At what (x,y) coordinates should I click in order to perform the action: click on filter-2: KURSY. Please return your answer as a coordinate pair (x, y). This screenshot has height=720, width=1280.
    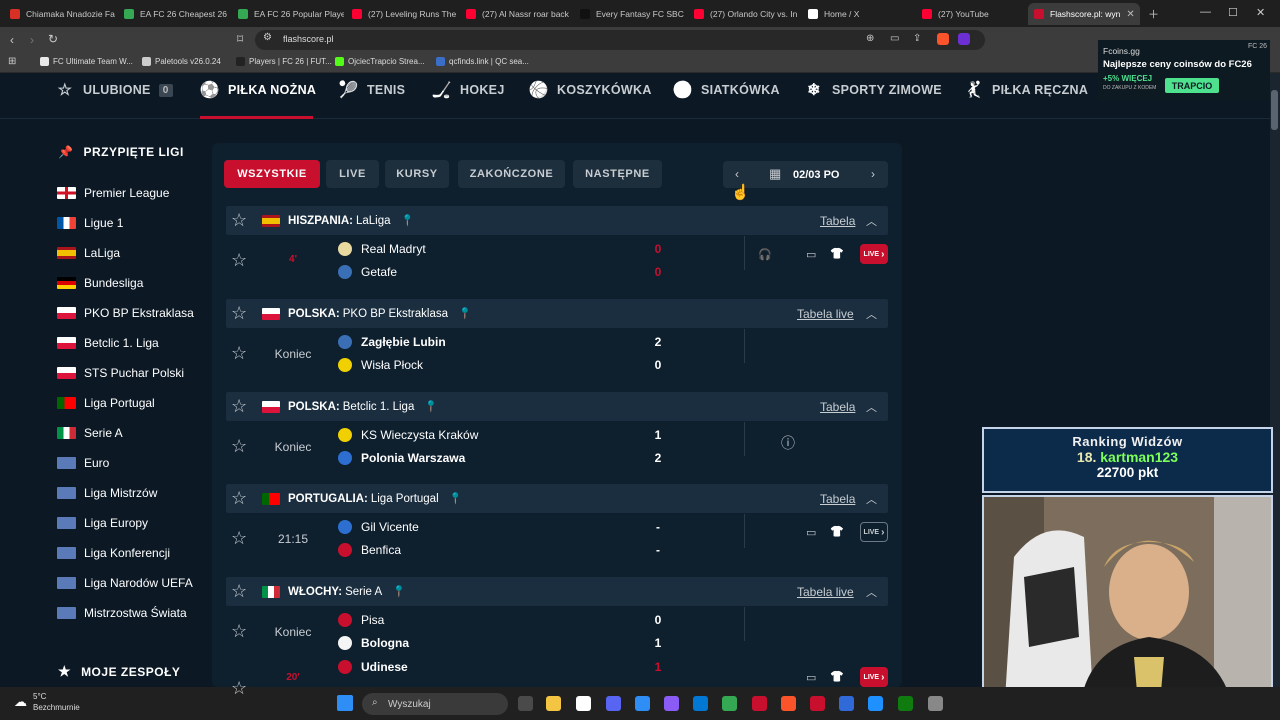
    Looking at the image, I should click on (417, 174).